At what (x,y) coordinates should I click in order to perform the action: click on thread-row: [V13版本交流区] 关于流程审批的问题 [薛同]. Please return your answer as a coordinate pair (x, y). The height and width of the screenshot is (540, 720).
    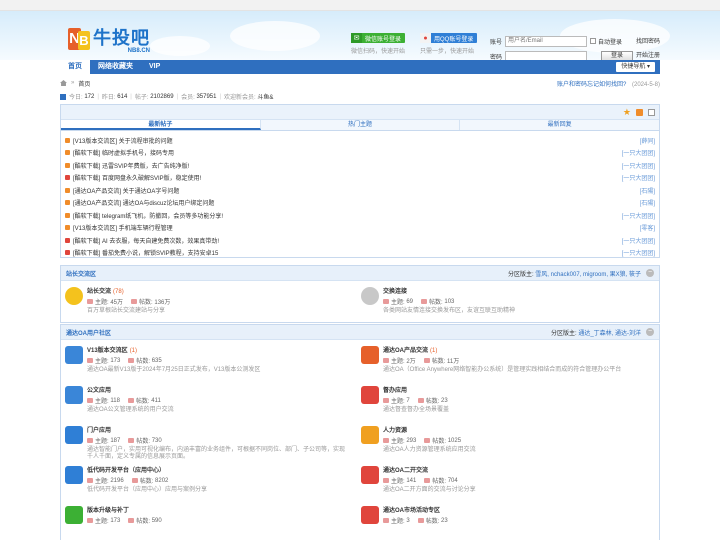
    Looking at the image, I should click on (360, 140).